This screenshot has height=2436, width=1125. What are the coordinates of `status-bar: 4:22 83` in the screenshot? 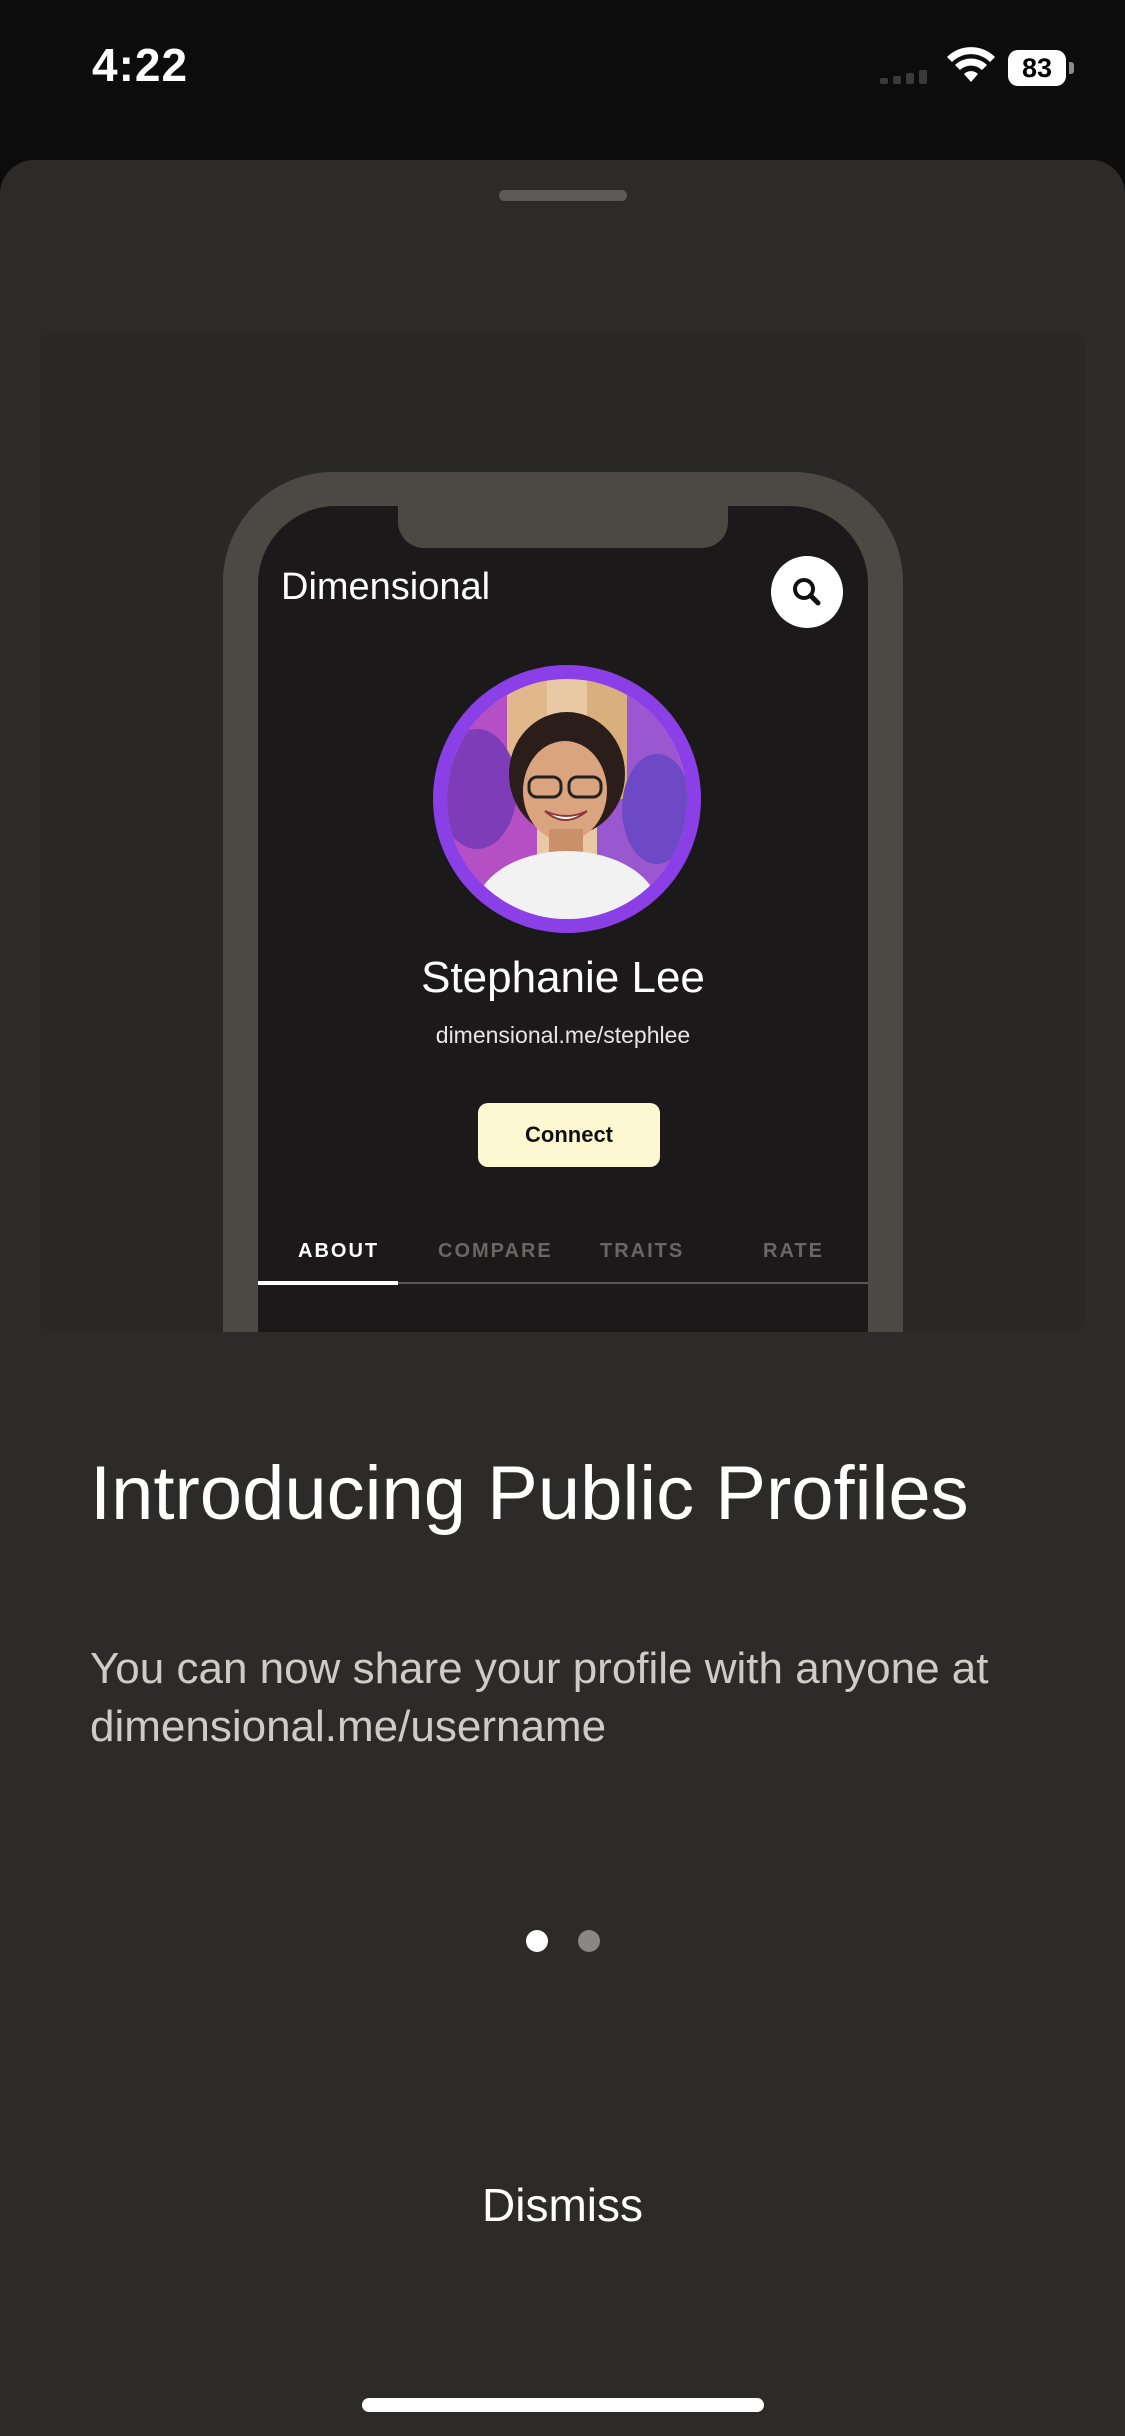 It's located at (562, 75).